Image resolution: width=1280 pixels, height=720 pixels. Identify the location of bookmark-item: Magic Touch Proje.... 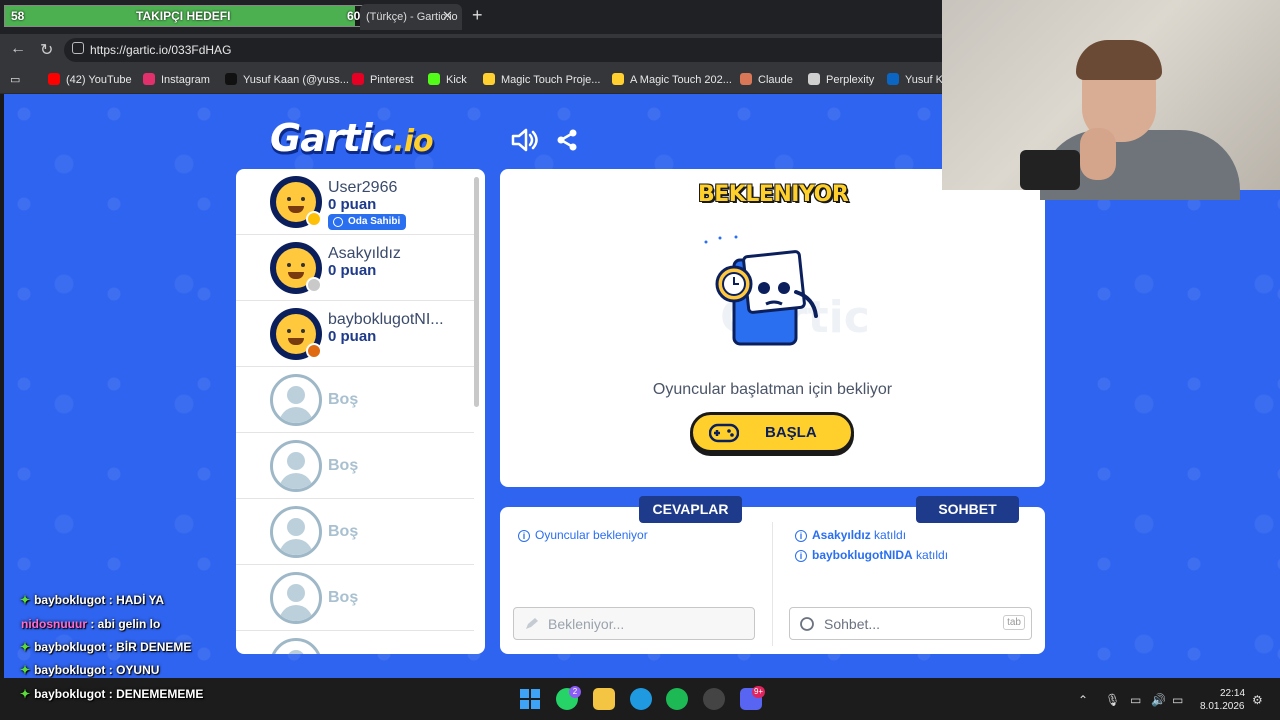
(541, 79).